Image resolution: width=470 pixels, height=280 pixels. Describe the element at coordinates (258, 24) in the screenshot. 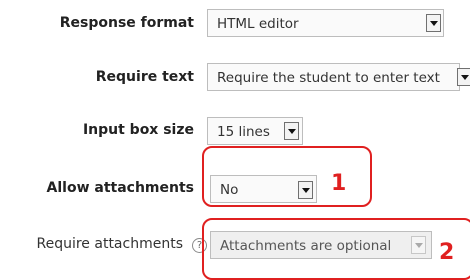

I see `response-format-value: HTML editor` at that location.